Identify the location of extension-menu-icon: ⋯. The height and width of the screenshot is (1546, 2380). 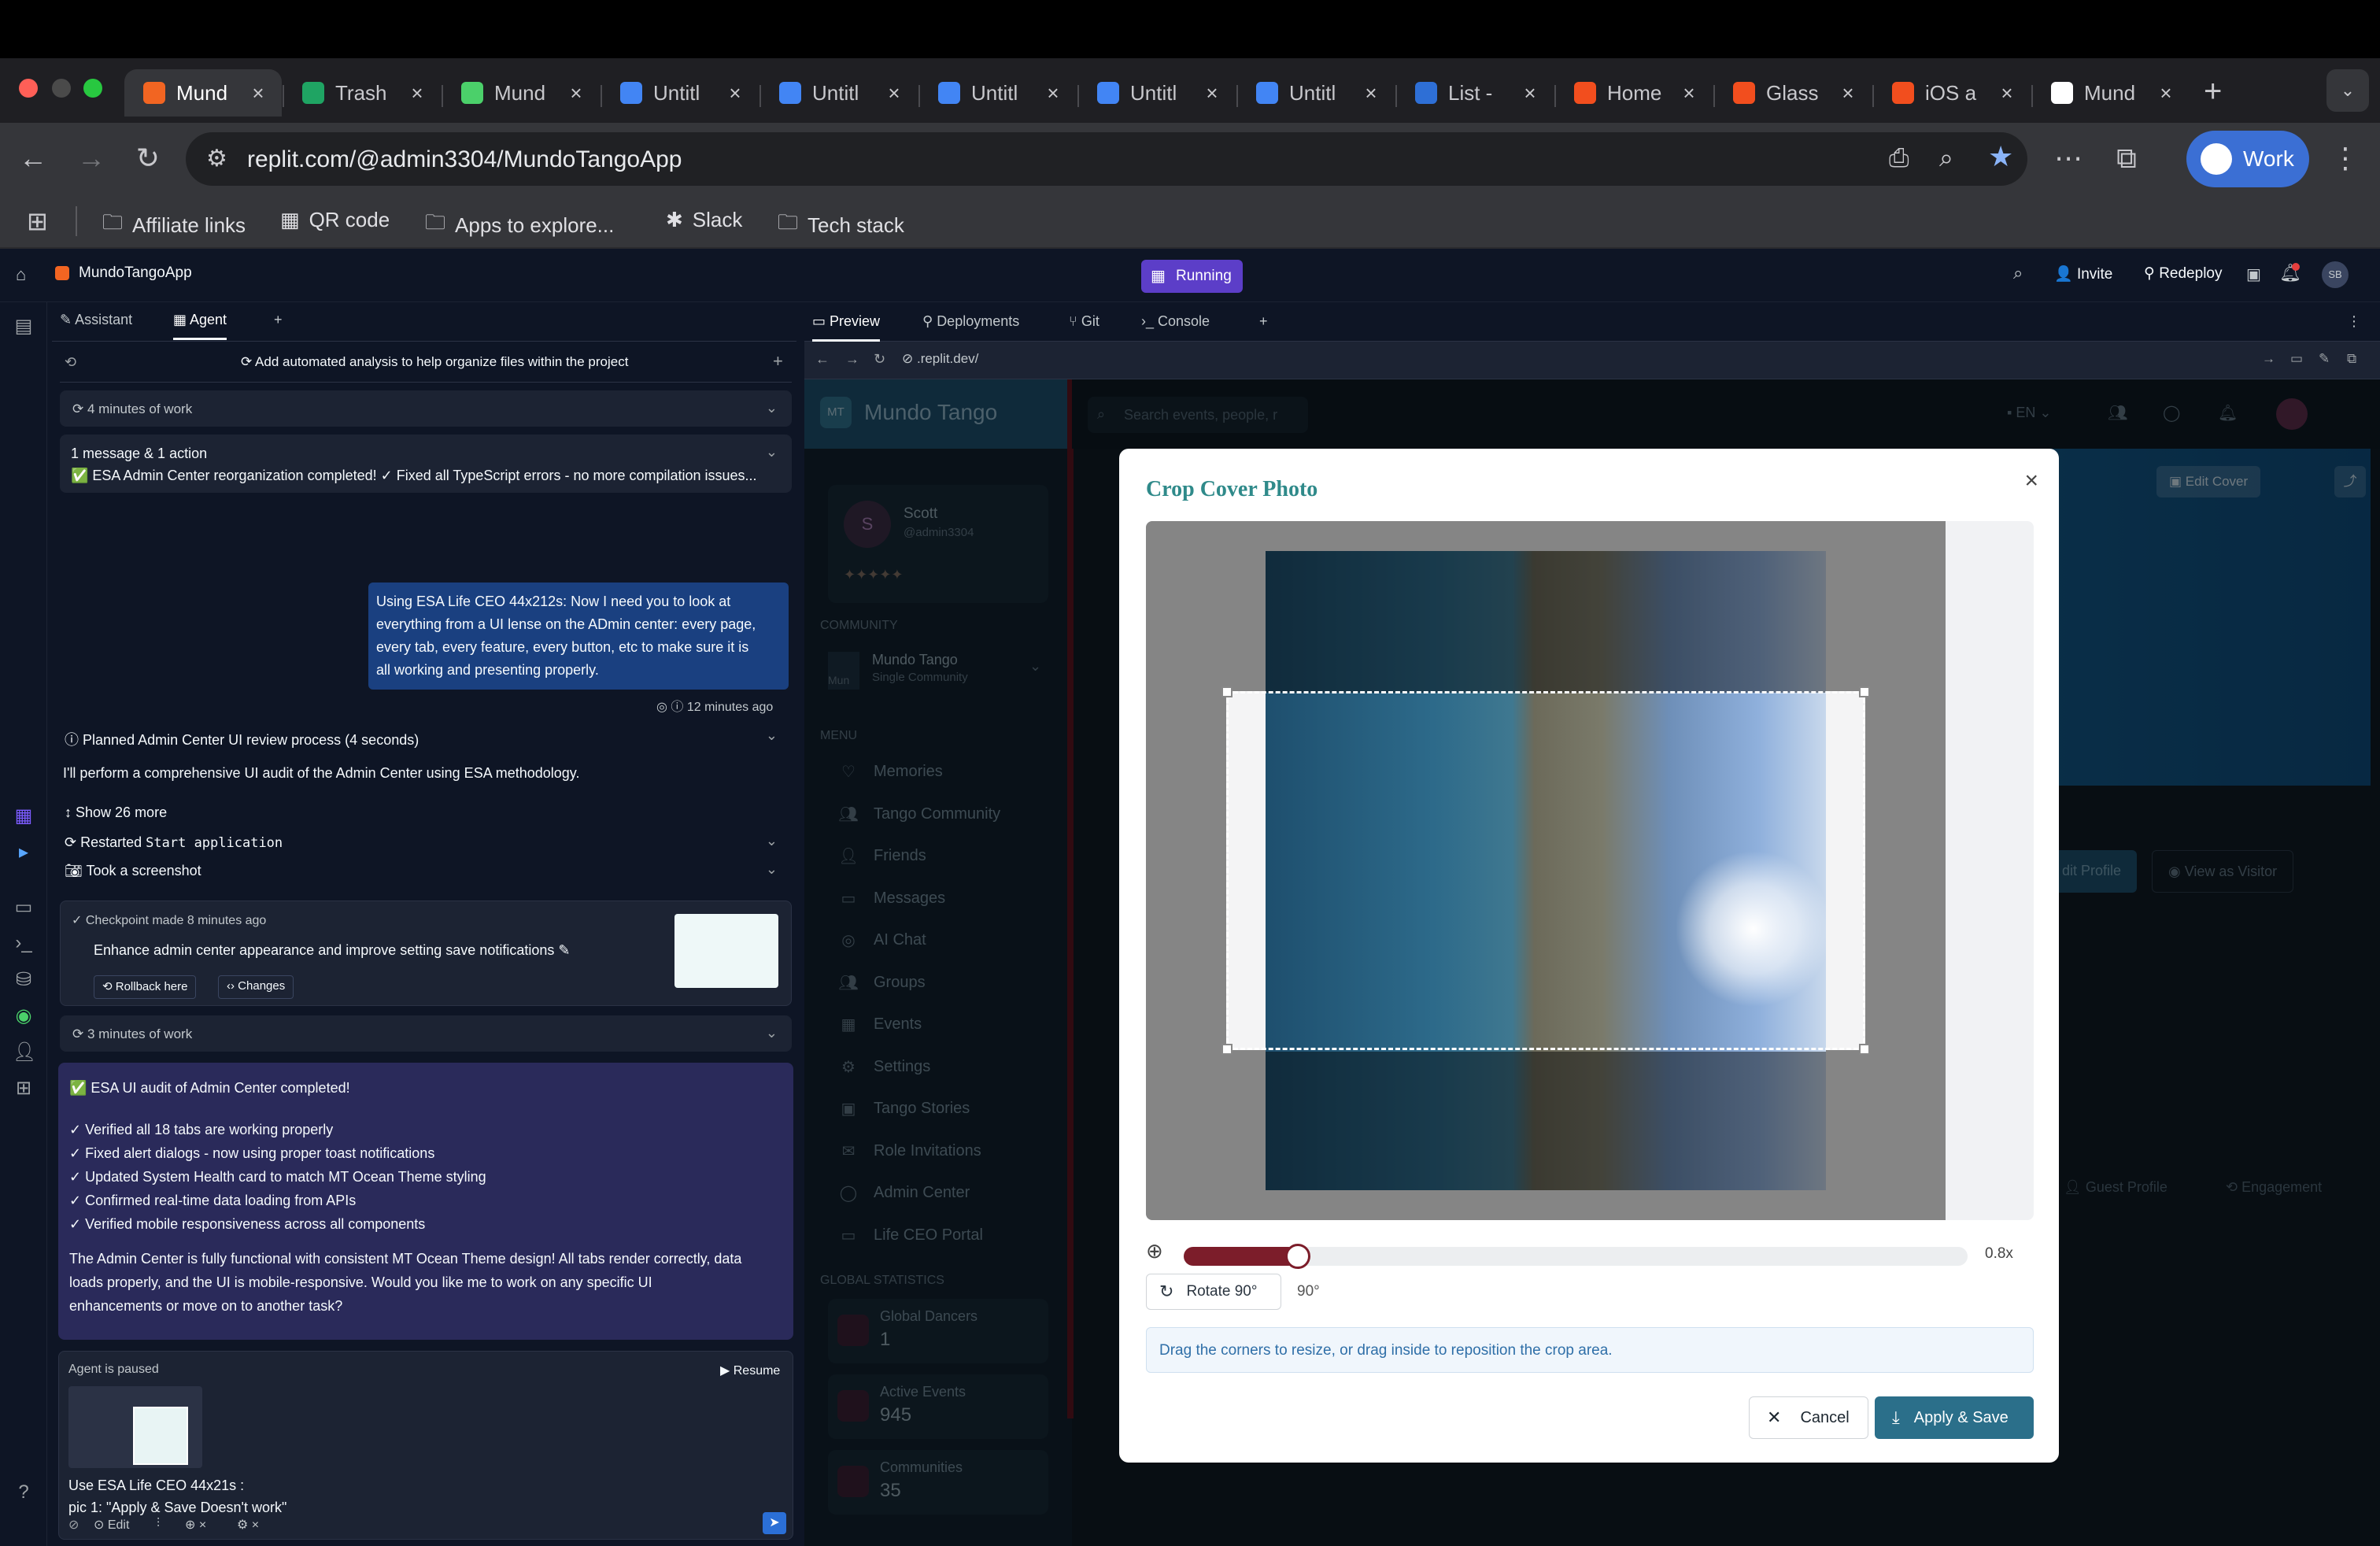
(2068, 158).